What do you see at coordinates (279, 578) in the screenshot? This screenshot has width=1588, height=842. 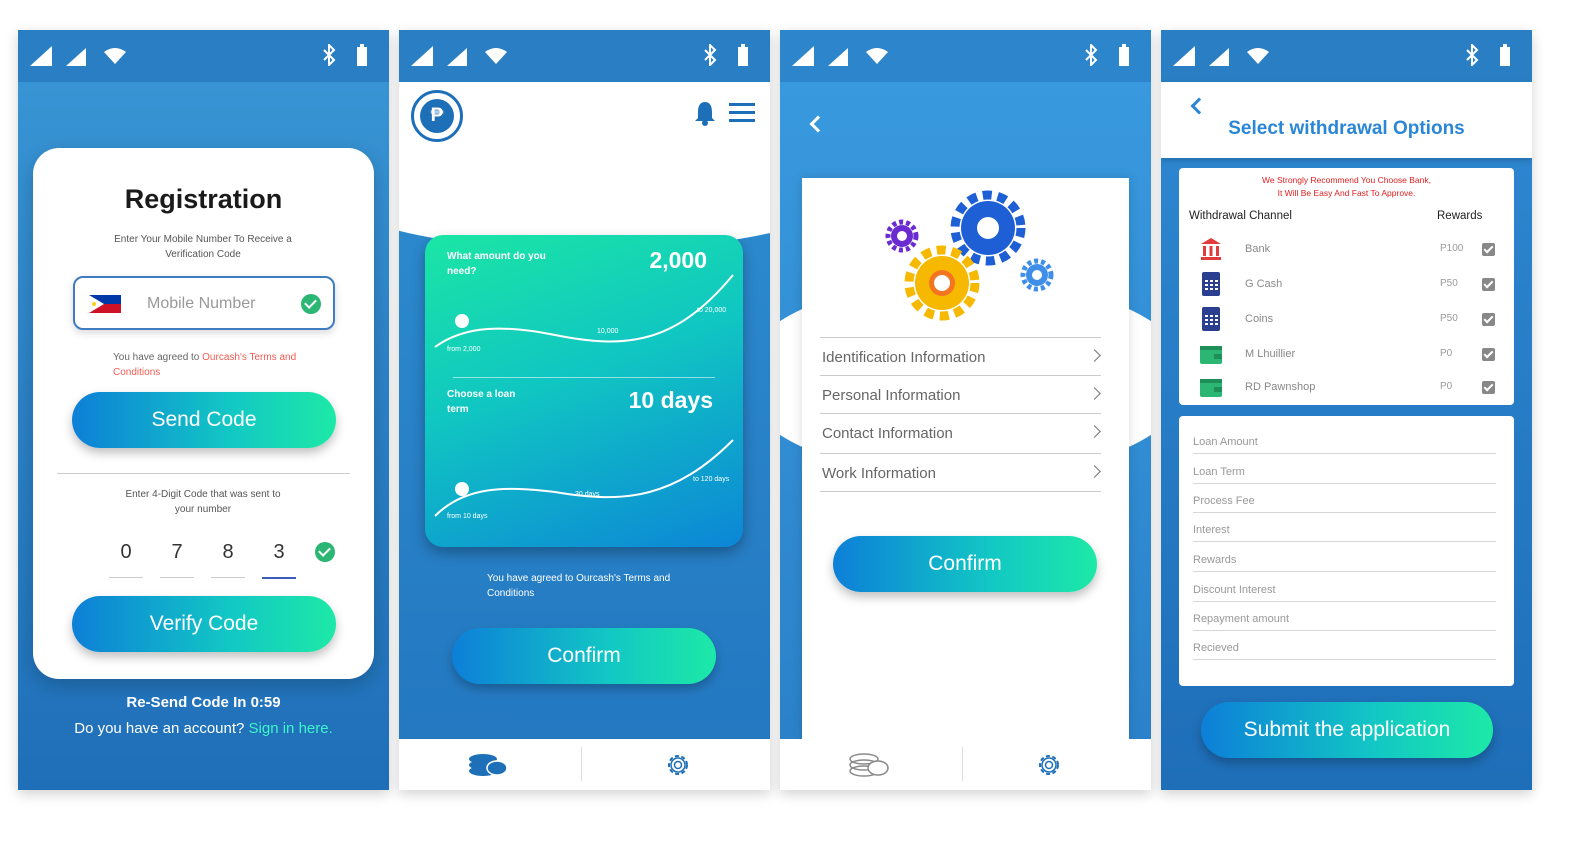 I see `digit-underline-active` at bounding box center [279, 578].